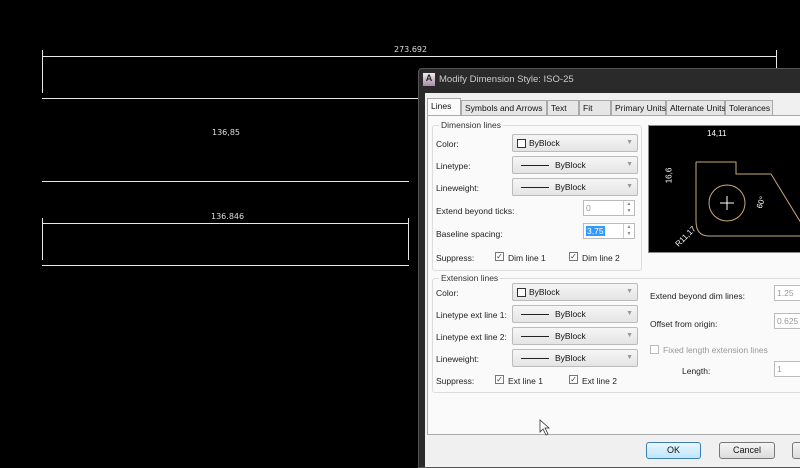 This screenshot has height=468, width=800. What do you see at coordinates (696, 107) in the screenshot?
I see `tab-alternate-units: Alternate Units` at bounding box center [696, 107].